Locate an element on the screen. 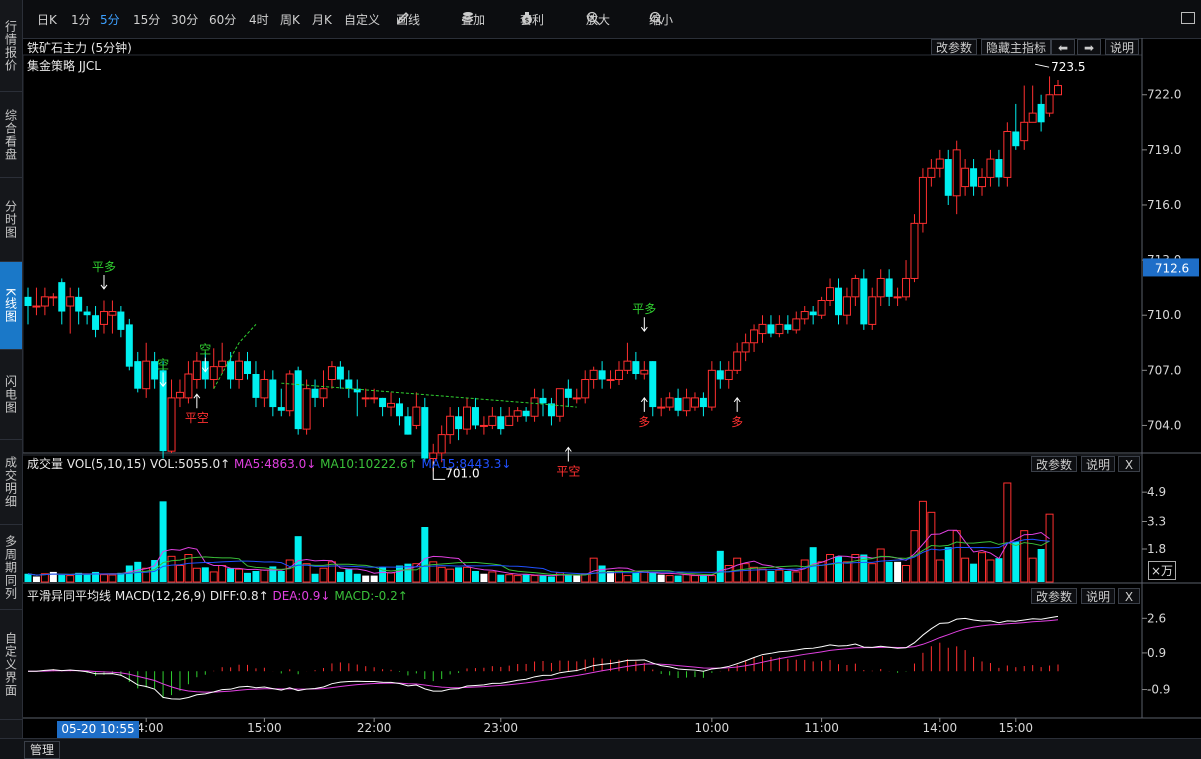 The width and height of the screenshot is (1201, 759). time-axis-label: 11:00 is located at coordinates (821, 728).